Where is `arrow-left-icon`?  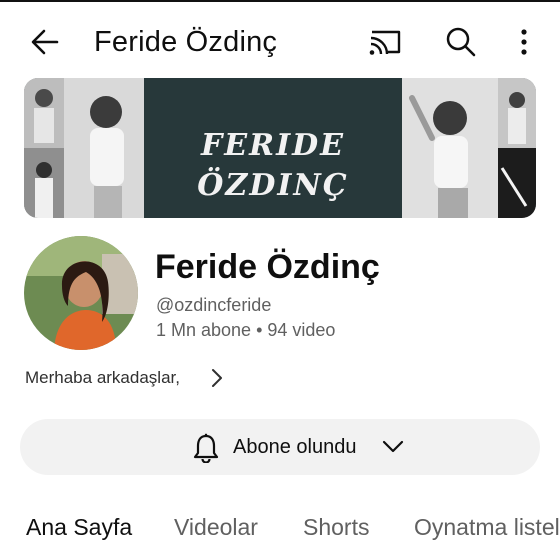 arrow-left-icon is located at coordinates (45, 42).